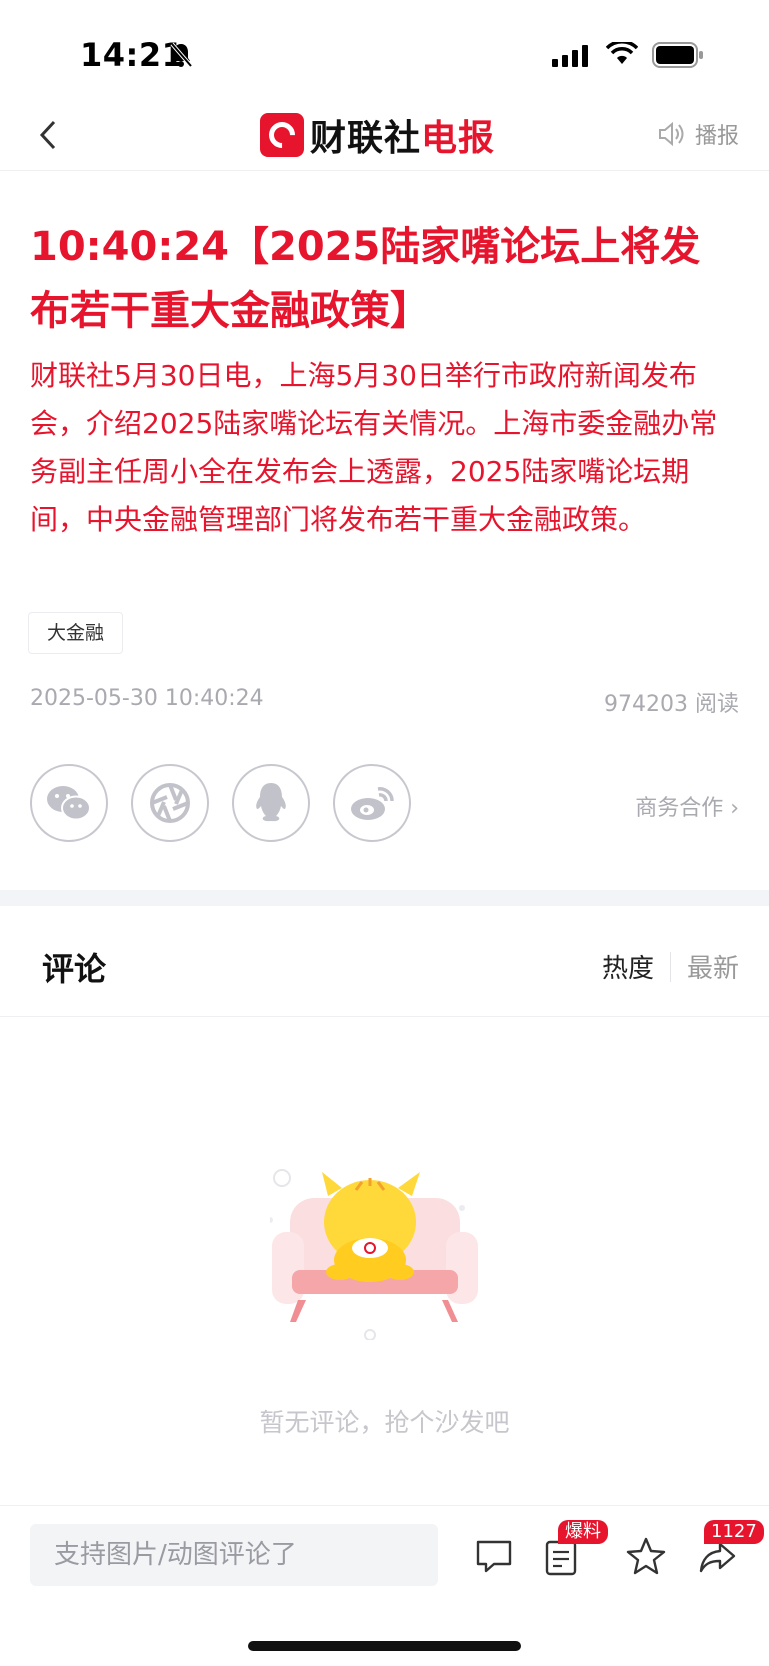 The width and height of the screenshot is (769, 1666). What do you see at coordinates (50, 135) in the screenshot?
I see `back-button` at bounding box center [50, 135].